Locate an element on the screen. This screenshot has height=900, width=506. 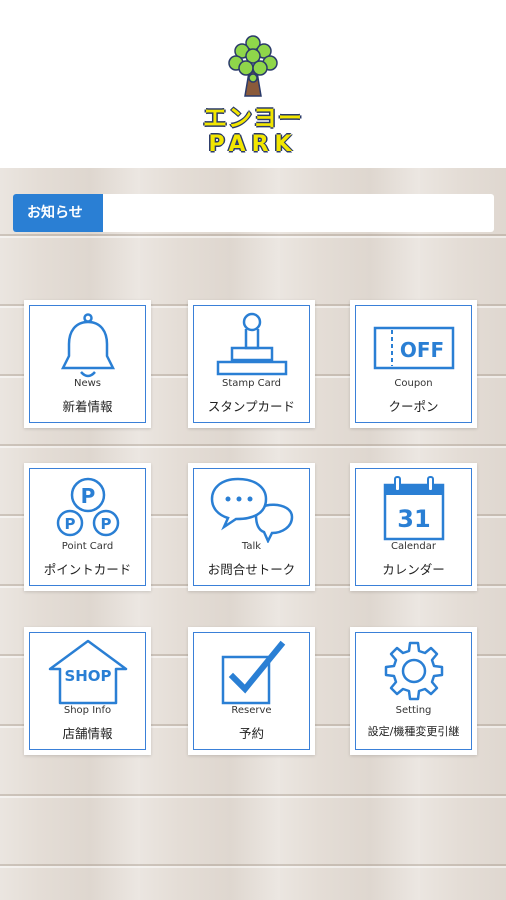
setting-button: Setting 設定/機種変更引継 is located at coordinates (413, 691).